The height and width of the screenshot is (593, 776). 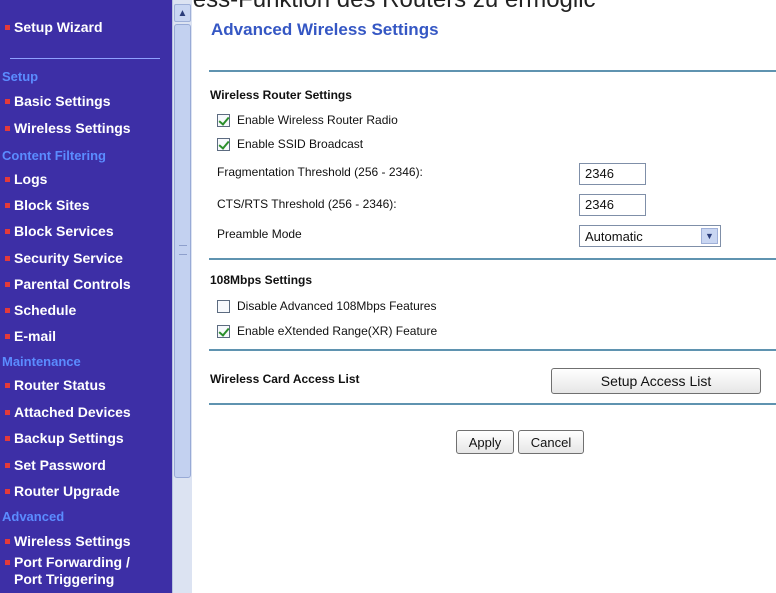 What do you see at coordinates (709, 236) in the screenshot?
I see `chevron-down-icon: ▼` at bounding box center [709, 236].